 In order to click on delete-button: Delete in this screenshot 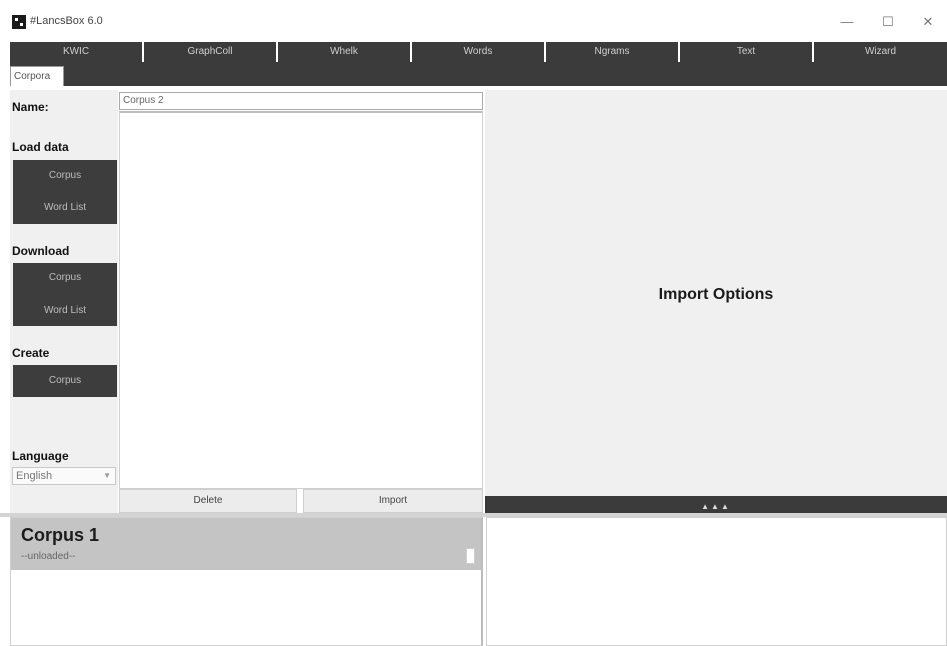, I will do `click(208, 501)`.